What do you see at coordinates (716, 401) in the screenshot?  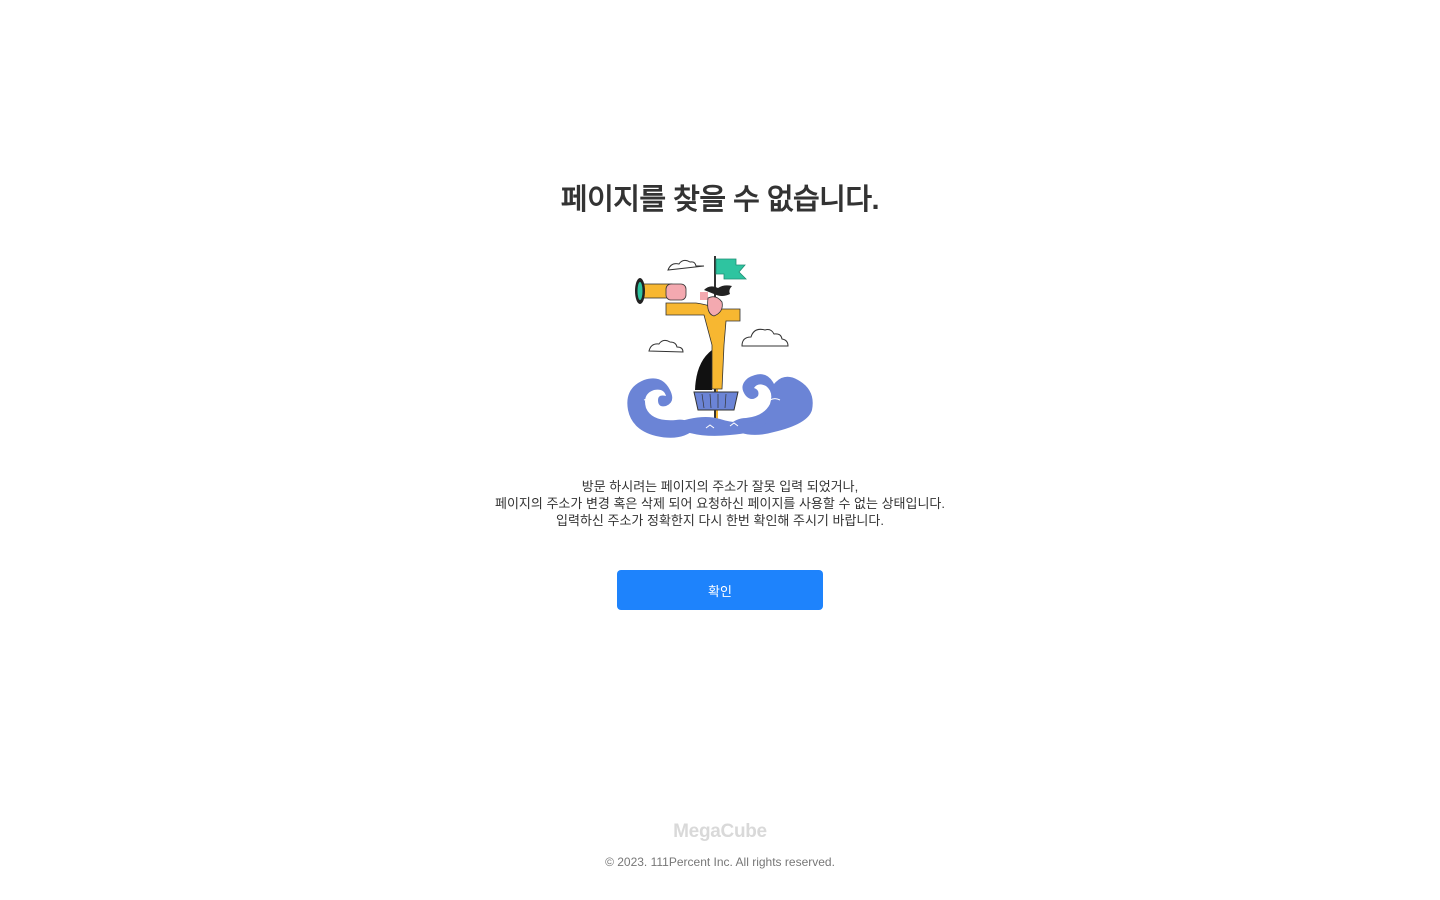 I see `boat-basket` at bounding box center [716, 401].